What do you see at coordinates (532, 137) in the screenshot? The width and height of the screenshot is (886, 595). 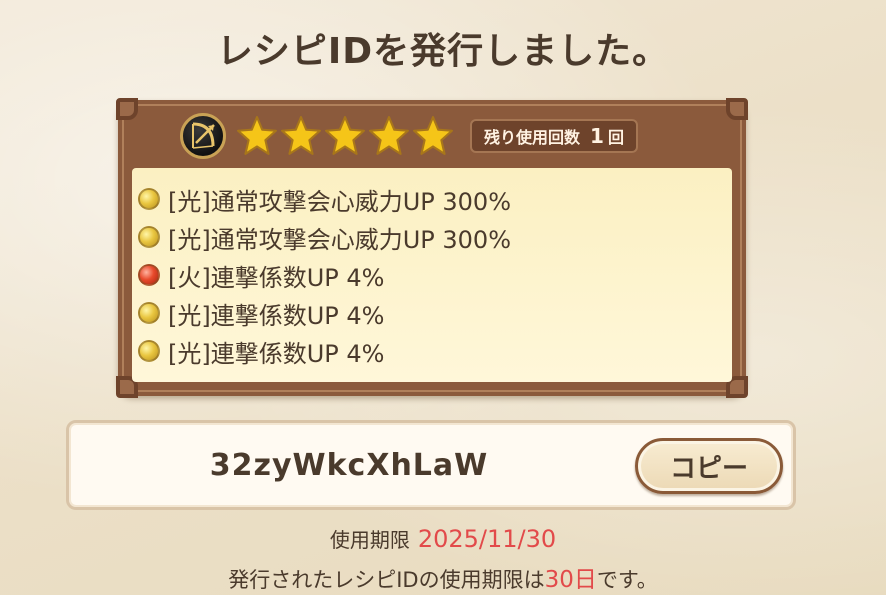 I see `remaining-uses-label: 残り使用回数` at bounding box center [532, 137].